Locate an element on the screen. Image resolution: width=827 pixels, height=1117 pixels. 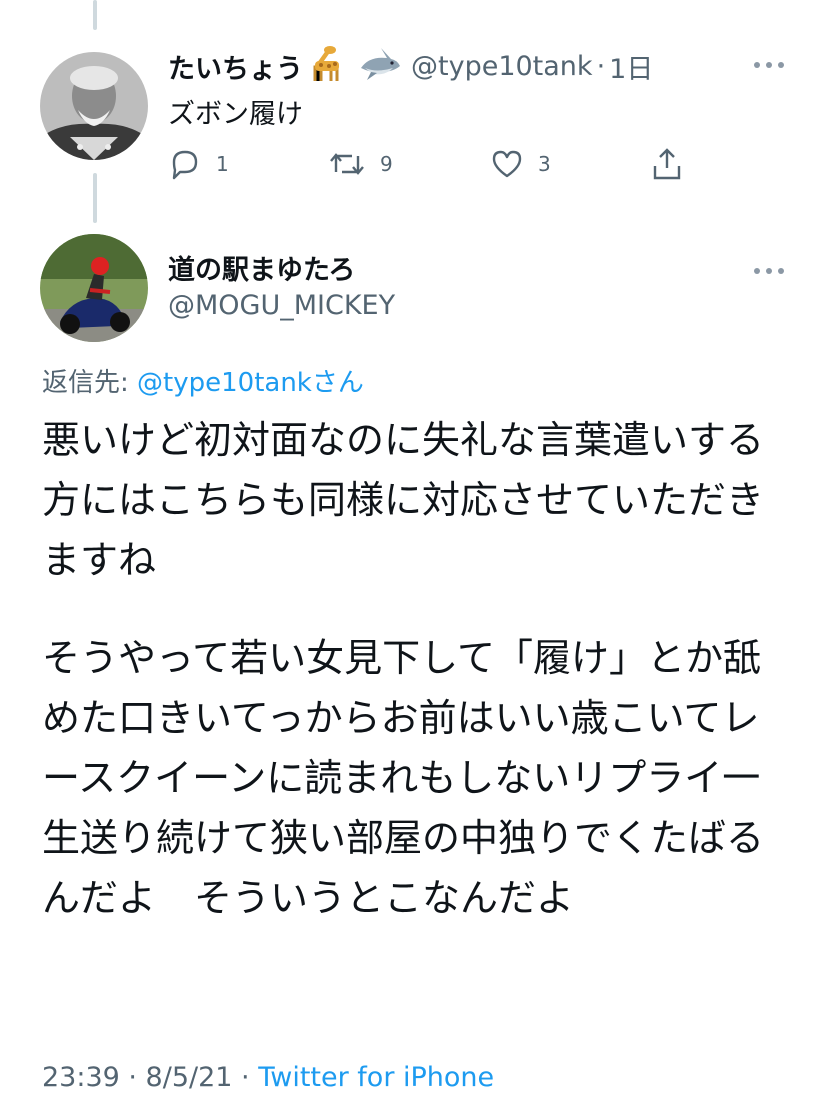
retweet-count: 9 is located at coordinates (386, 164).